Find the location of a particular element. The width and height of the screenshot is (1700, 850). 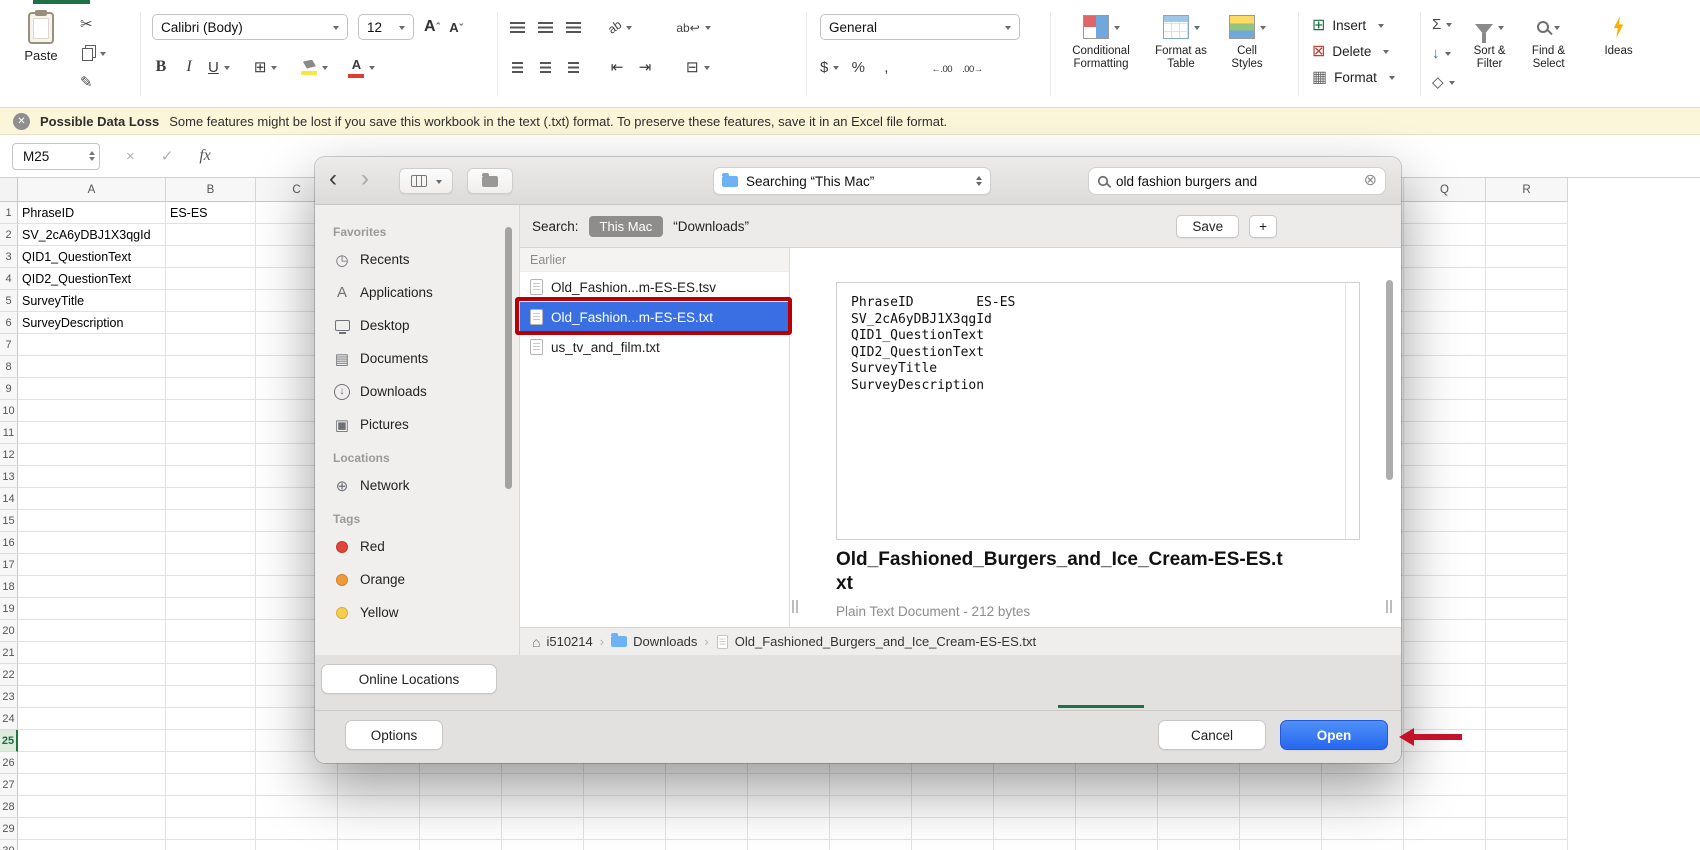

add-scope-button: + is located at coordinates (1263, 226).